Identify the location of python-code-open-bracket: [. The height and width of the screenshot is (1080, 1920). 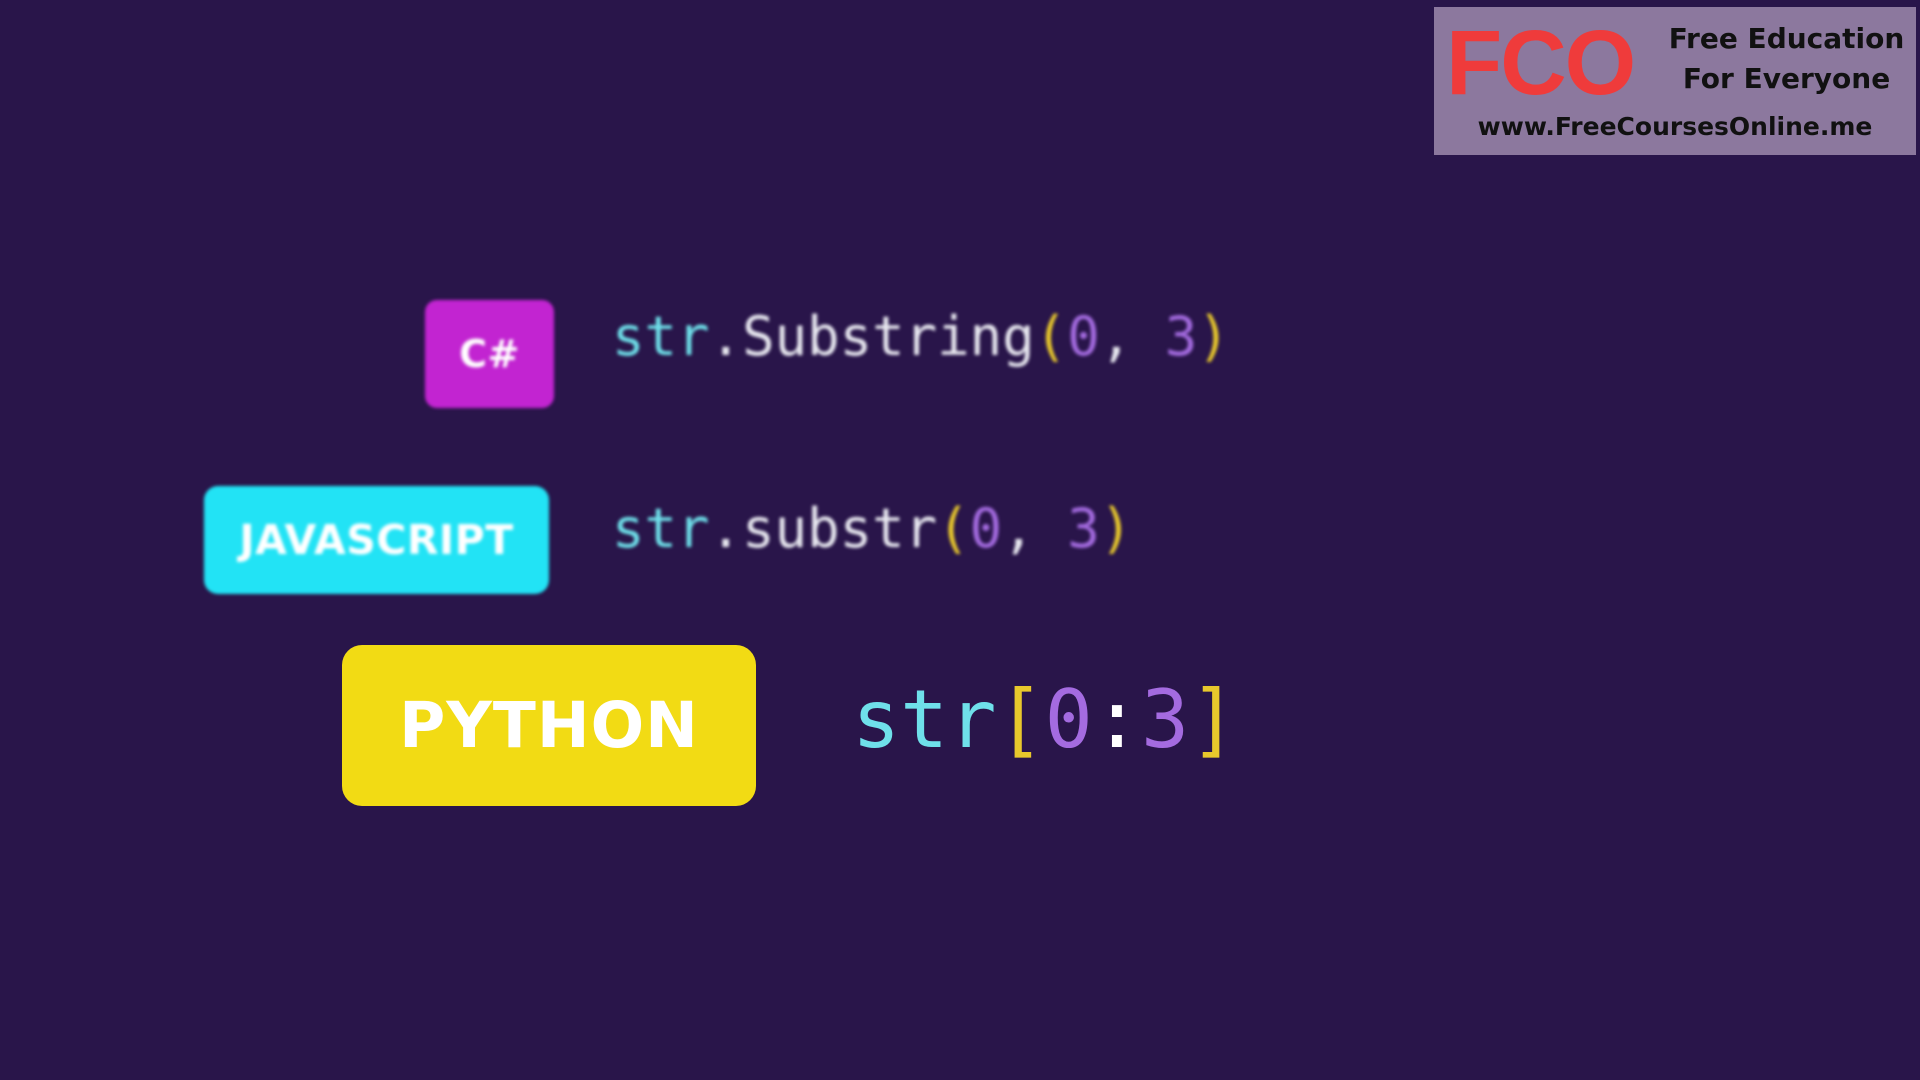
(1020, 719).